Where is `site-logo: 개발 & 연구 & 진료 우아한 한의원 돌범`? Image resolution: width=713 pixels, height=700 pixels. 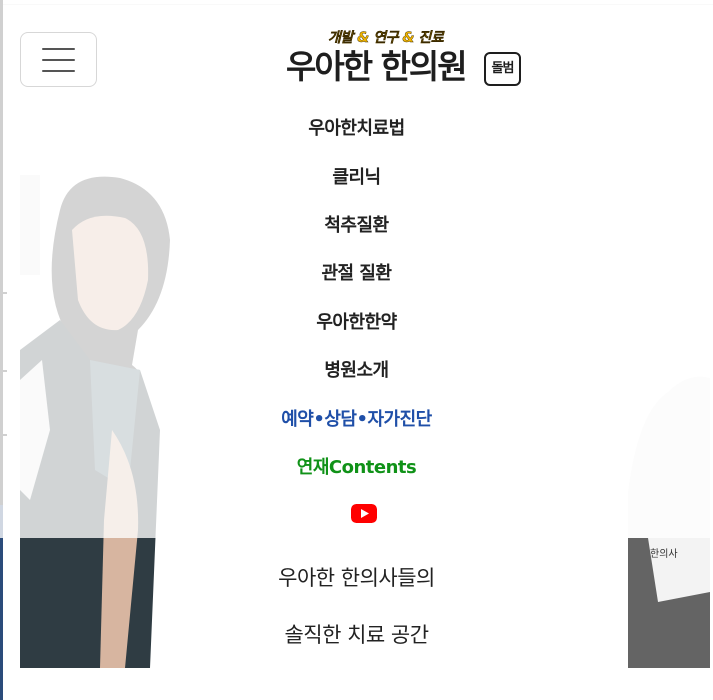
site-logo: 개발 & 연구 & 진료 우아한 한의원 돌범 is located at coordinates (406, 57).